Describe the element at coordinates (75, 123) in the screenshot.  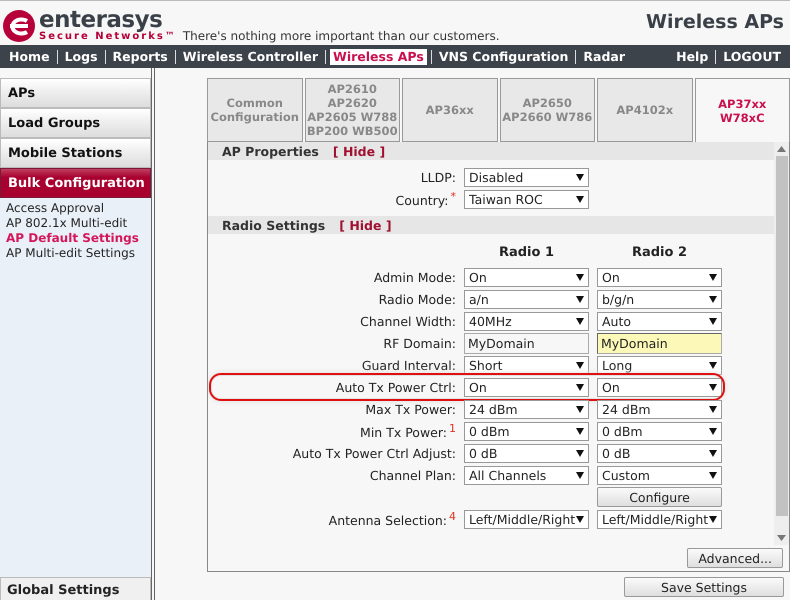
I see `sidebar-item: Load Groups` at that location.